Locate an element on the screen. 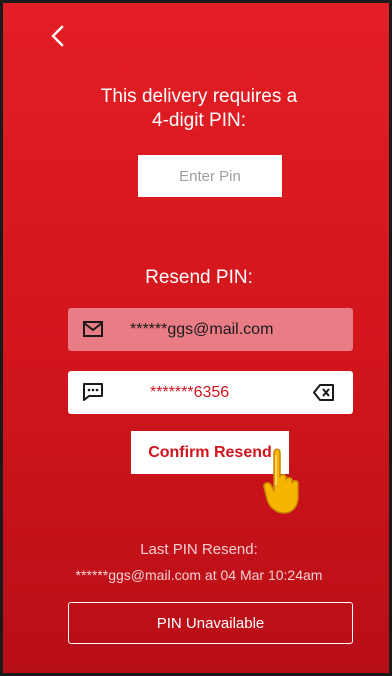 The width and height of the screenshot is (392, 676). back-button is located at coordinates (58, 36).